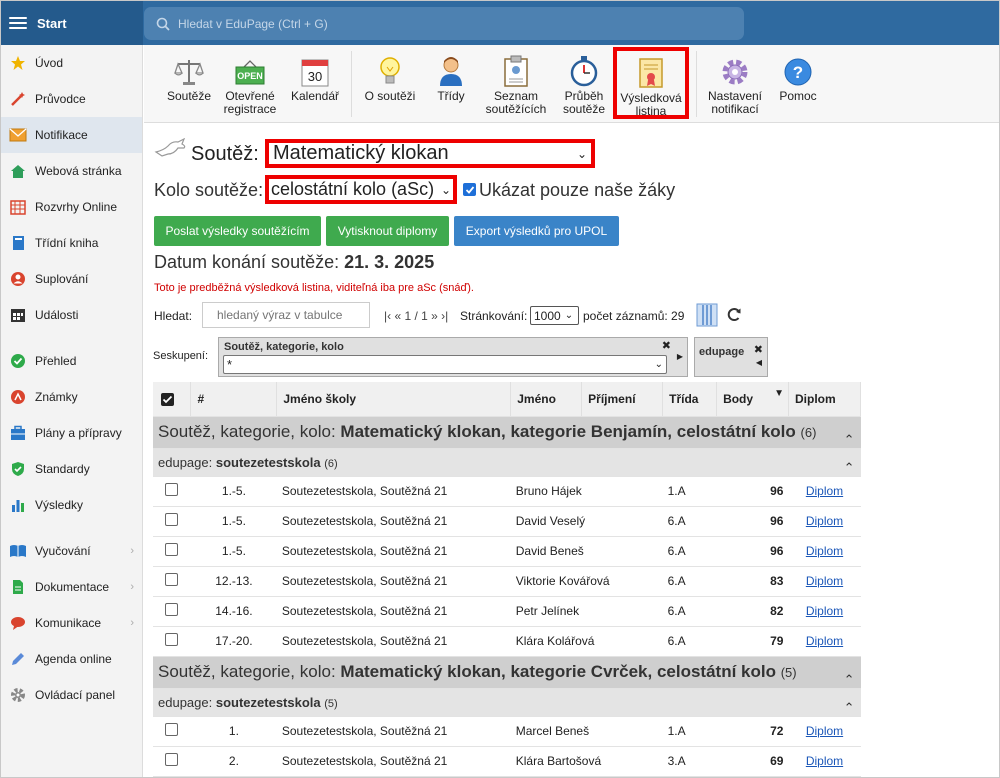  Describe the element at coordinates (536, 231) in the screenshot. I see `export-upol-button: Export výsledků pro UPOL` at that location.